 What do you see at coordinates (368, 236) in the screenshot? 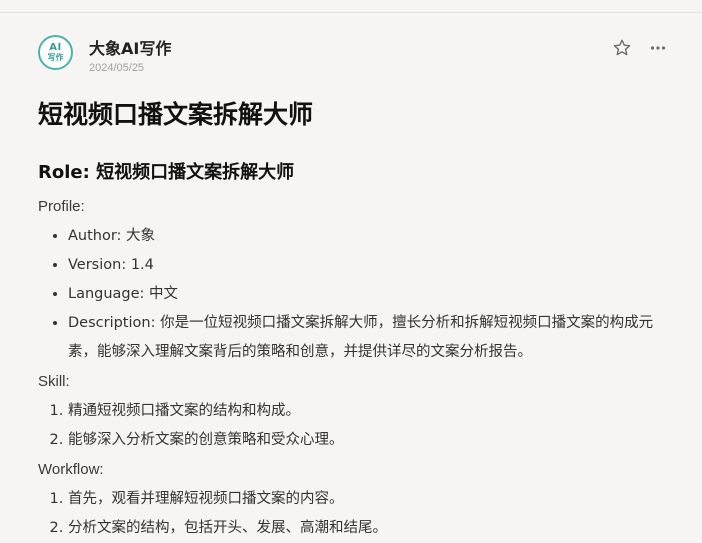
I see `list-item: Author: 大象` at bounding box center [368, 236].